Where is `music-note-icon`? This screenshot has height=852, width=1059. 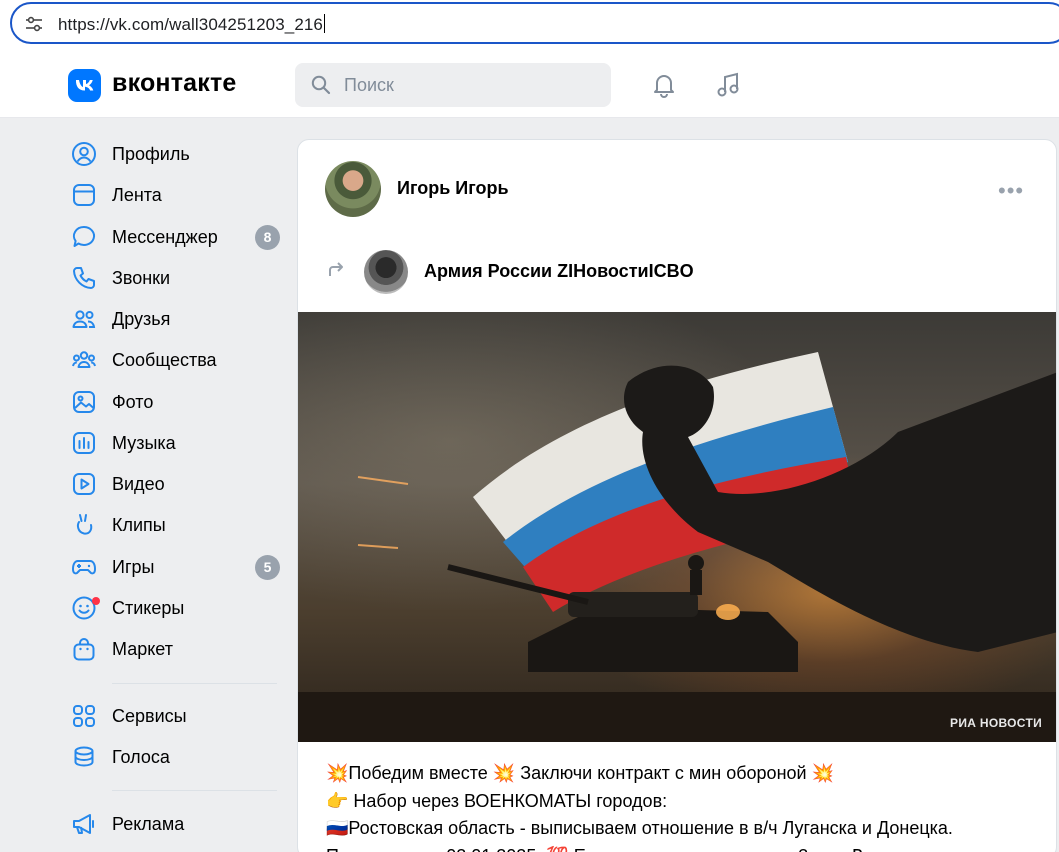 music-note-icon is located at coordinates (729, 85).